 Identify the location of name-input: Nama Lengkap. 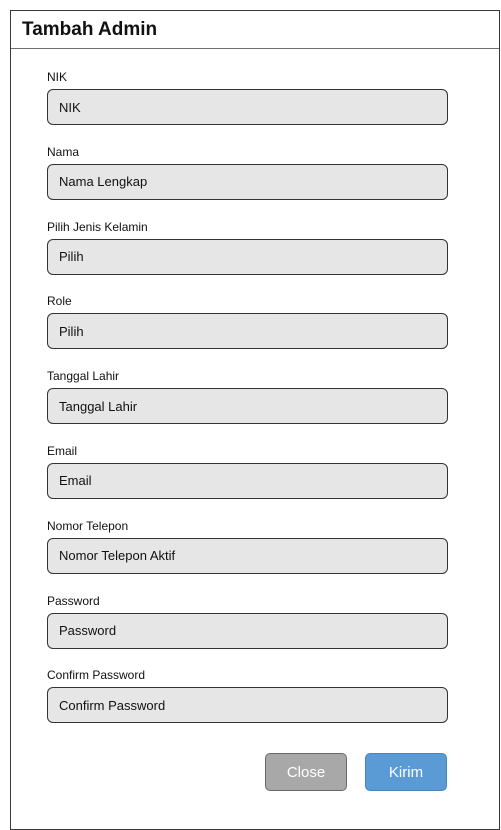
(247, 181).